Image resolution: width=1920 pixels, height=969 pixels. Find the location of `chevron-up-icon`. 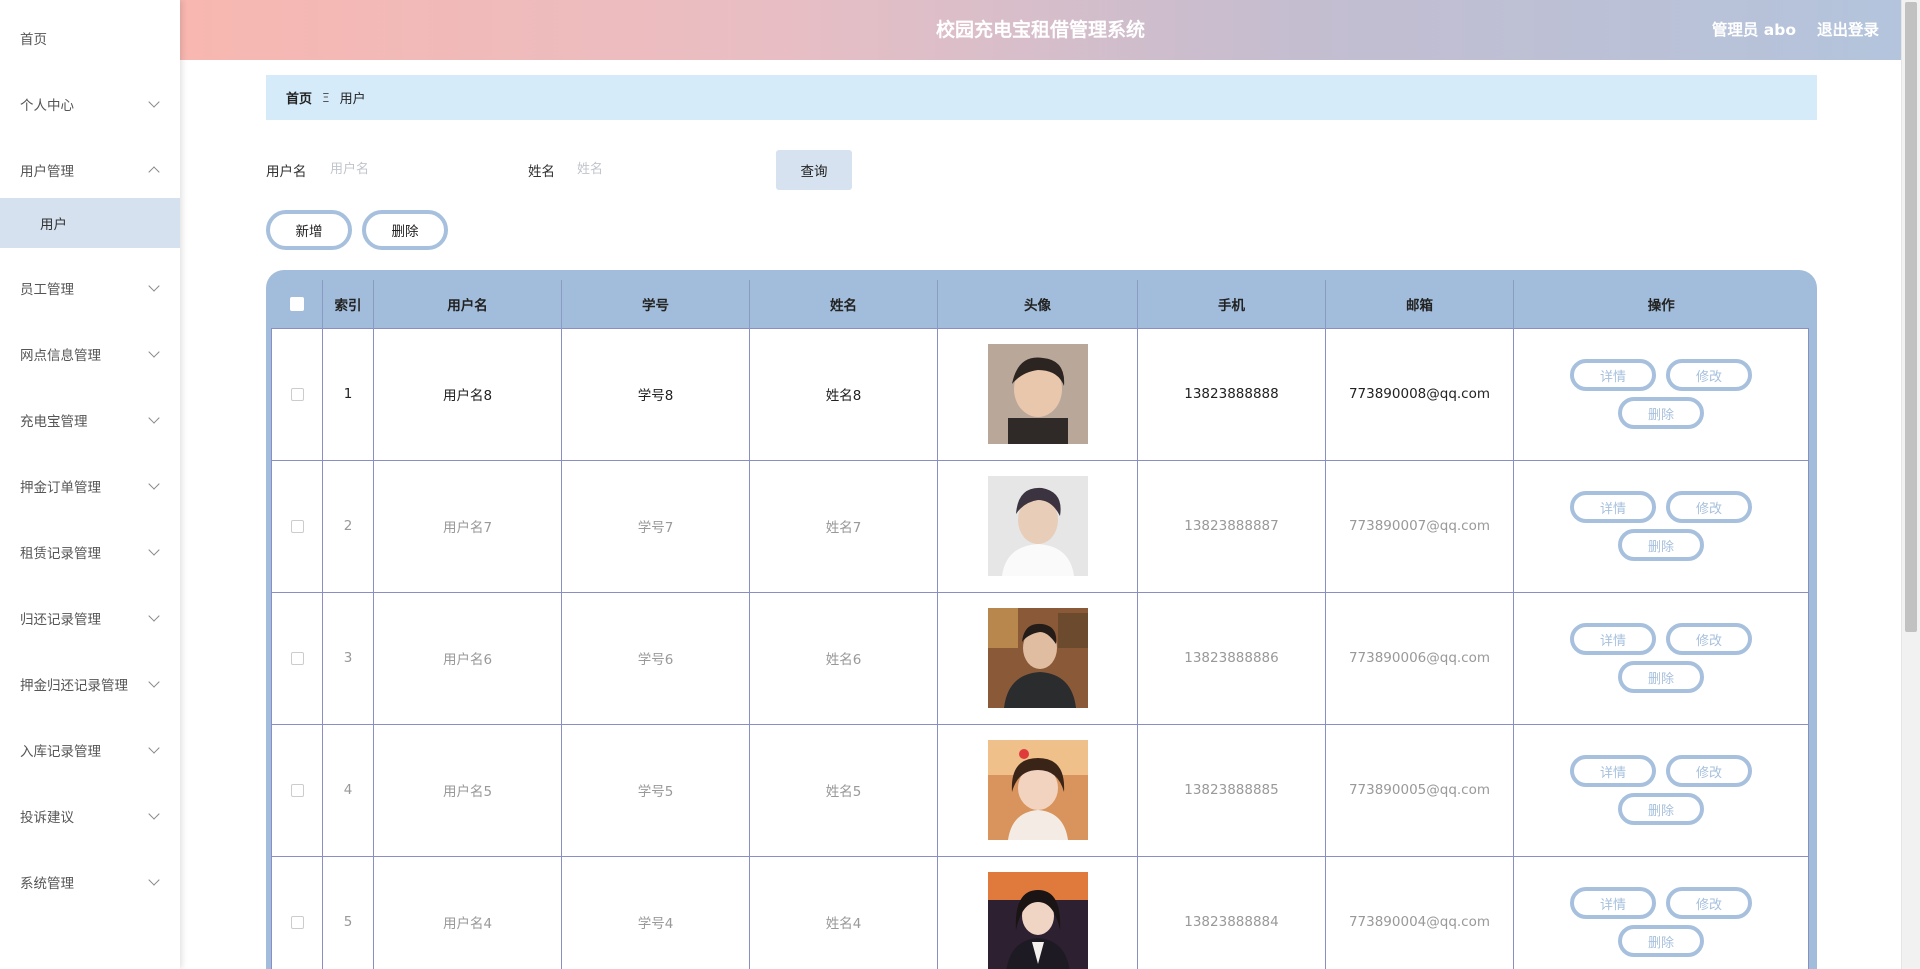

chevron-up-icon is located at coordinates (154, 172).